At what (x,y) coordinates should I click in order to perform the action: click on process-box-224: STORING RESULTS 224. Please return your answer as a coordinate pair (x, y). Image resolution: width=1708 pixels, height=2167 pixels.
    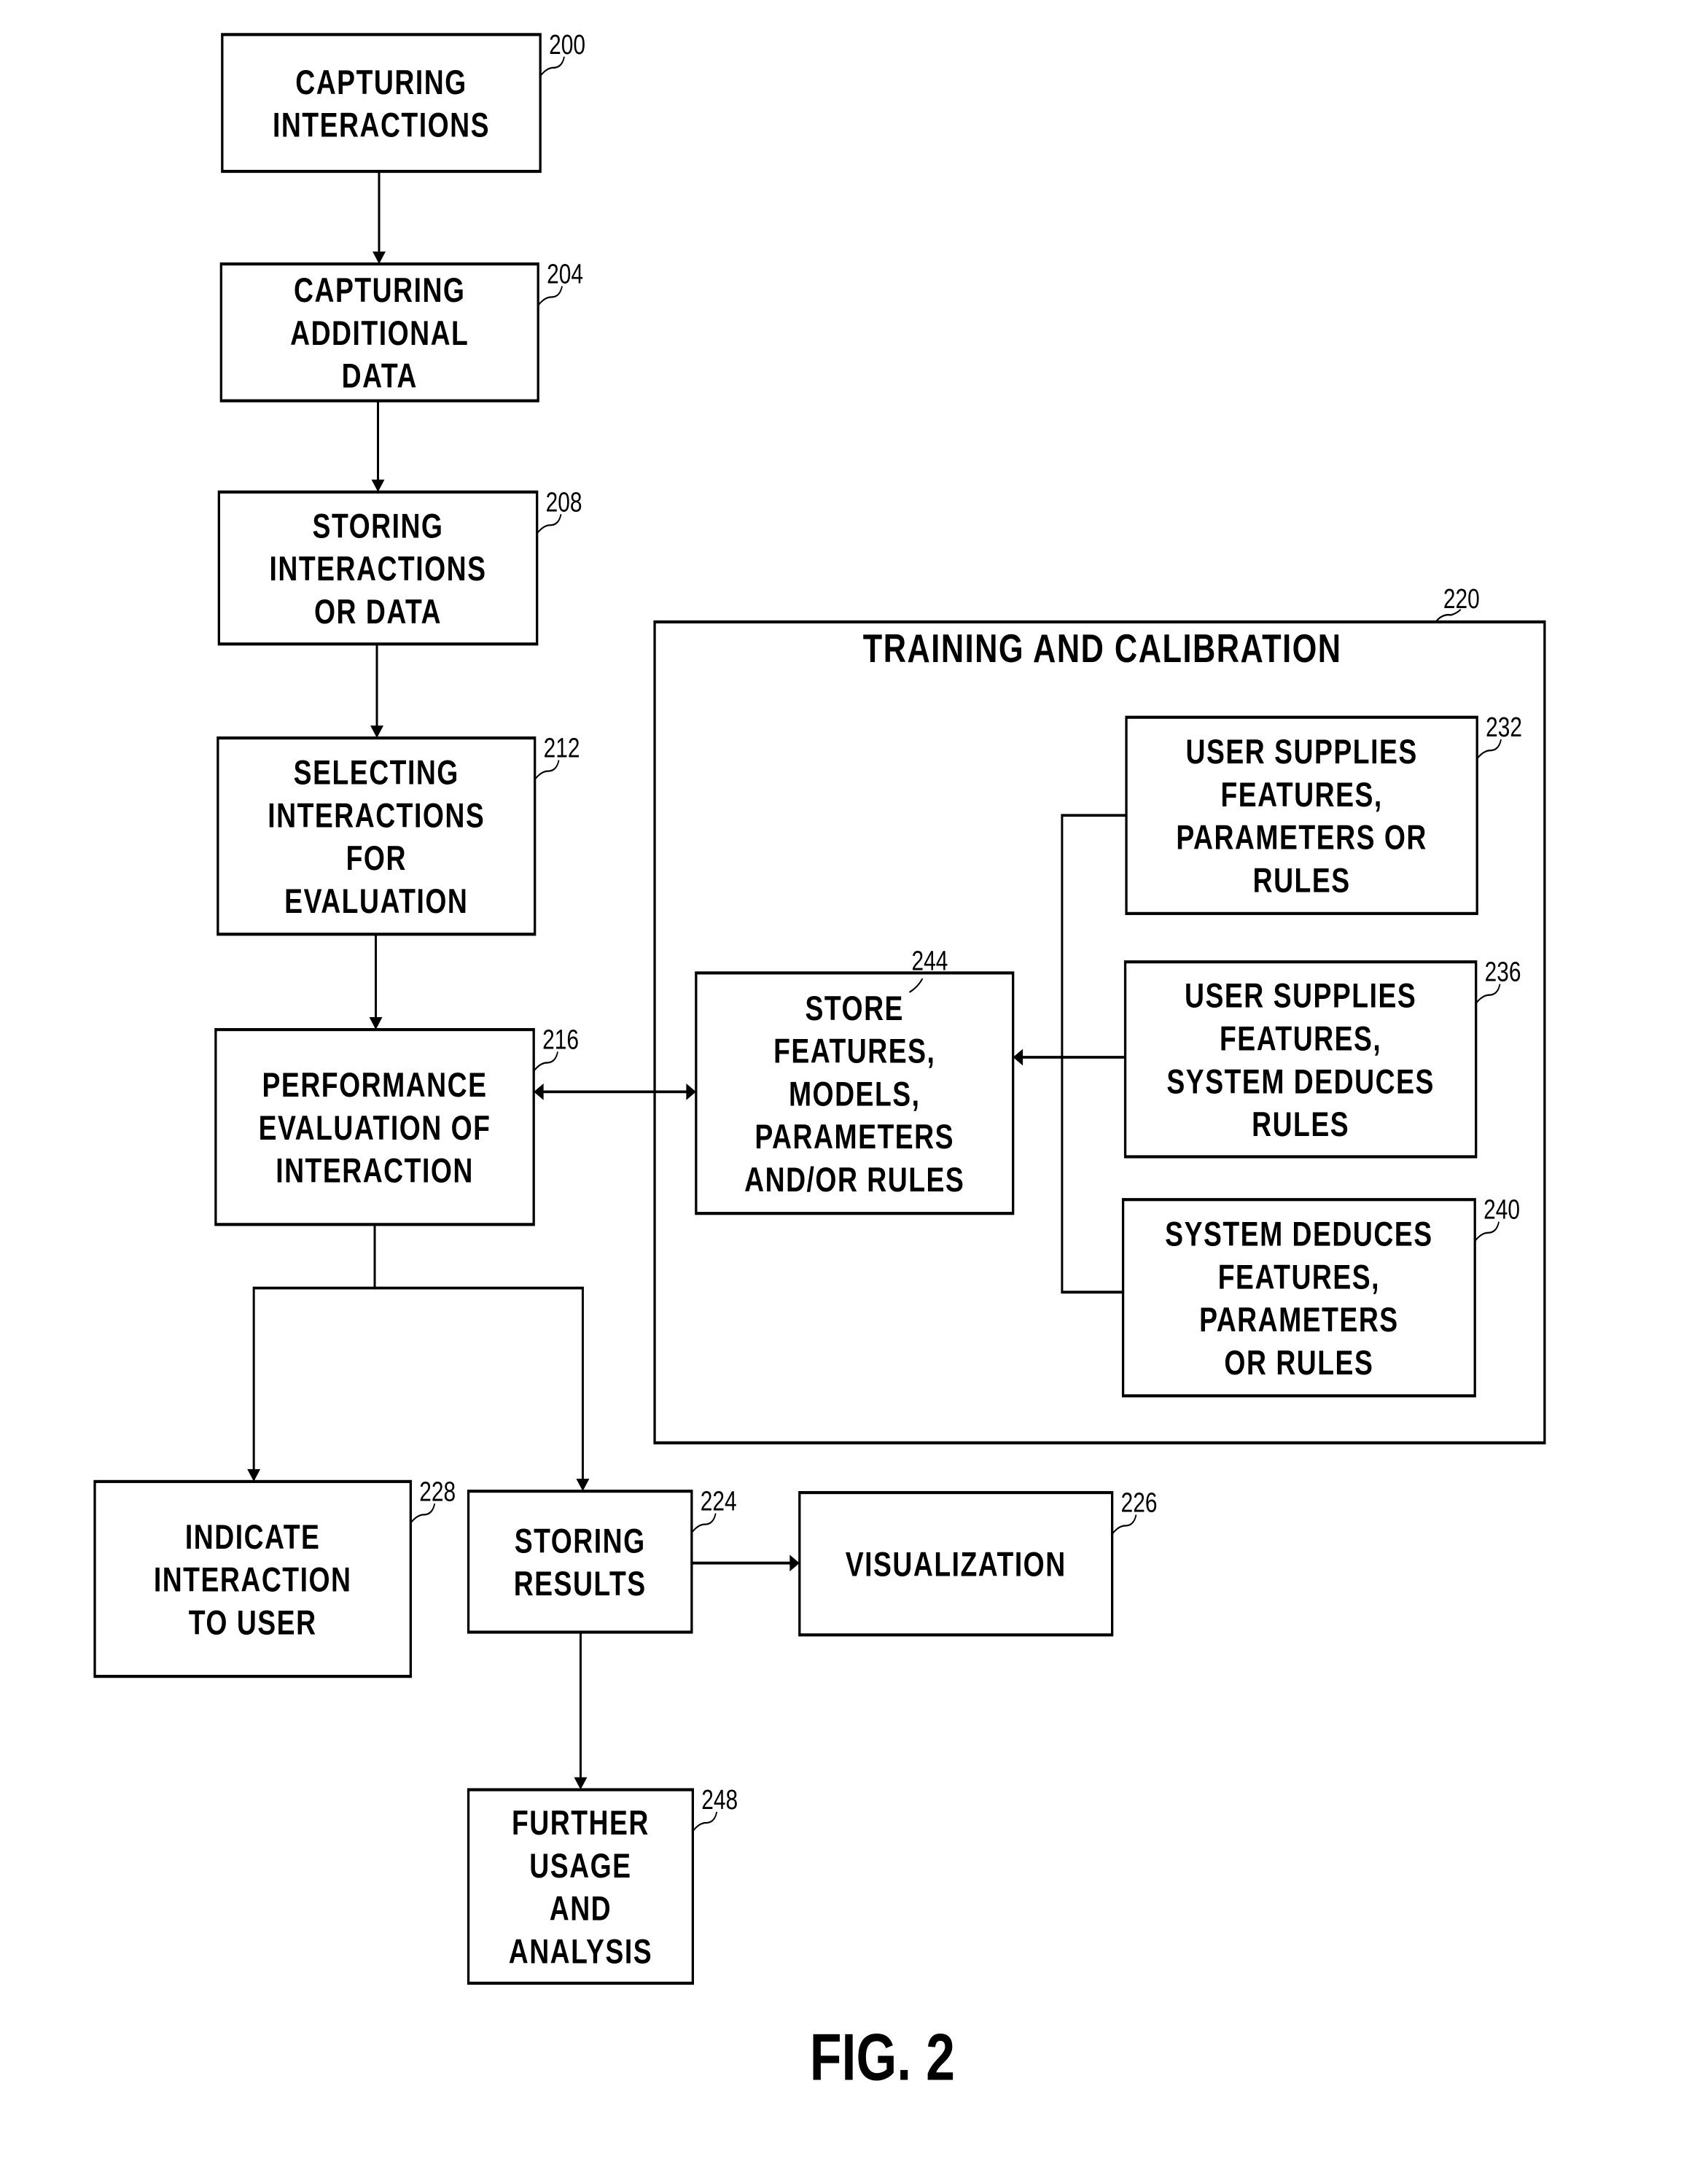
    Looking at the image, I should click on (602, 1560).